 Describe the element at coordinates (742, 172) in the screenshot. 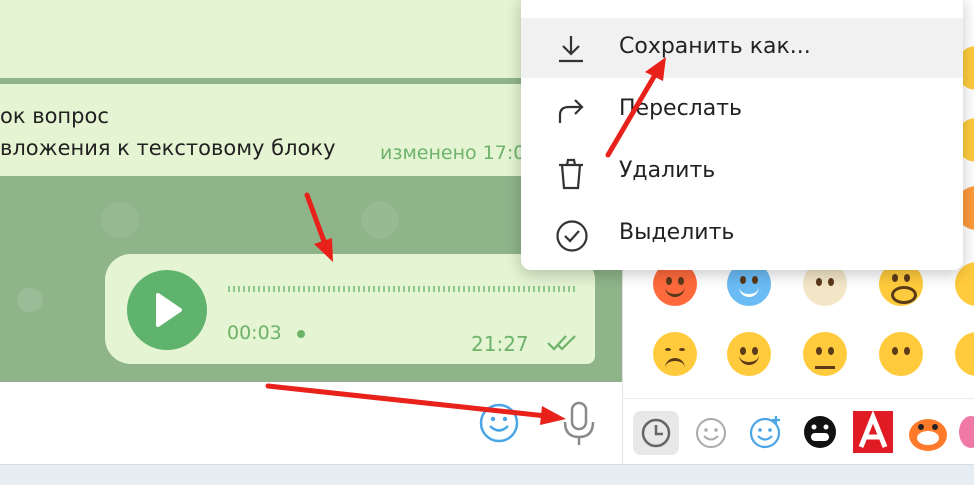

I see `menu-item-delete: Удалить` at that location.